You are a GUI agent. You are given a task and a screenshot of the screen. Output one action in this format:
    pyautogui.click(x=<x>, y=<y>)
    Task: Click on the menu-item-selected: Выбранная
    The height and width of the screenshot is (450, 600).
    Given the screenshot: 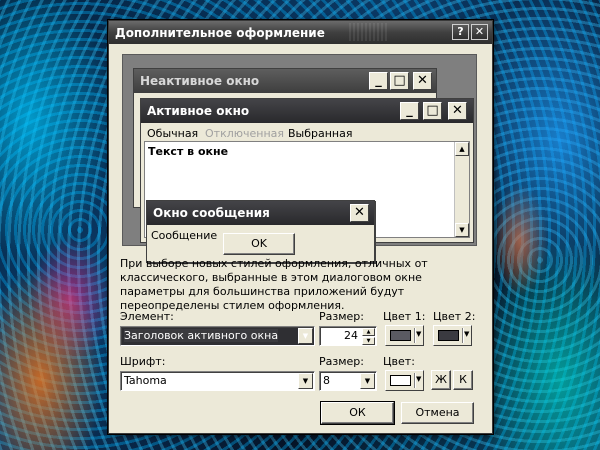 What is the action you would take?
    pyautogui.click(x=320, y=133)
    